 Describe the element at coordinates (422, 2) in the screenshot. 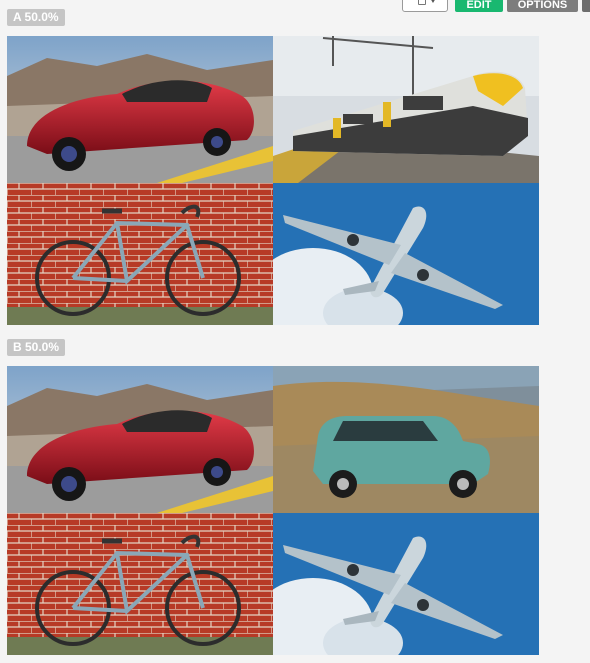

I see `sort-icon` at that location.